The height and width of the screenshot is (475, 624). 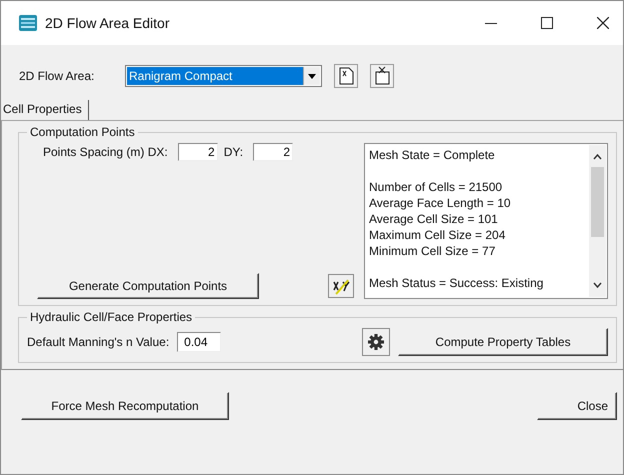 What do you see at coordinates (577, 406) in the screenshot?
I see `close-button: Close` at bounding box center [577, 406].